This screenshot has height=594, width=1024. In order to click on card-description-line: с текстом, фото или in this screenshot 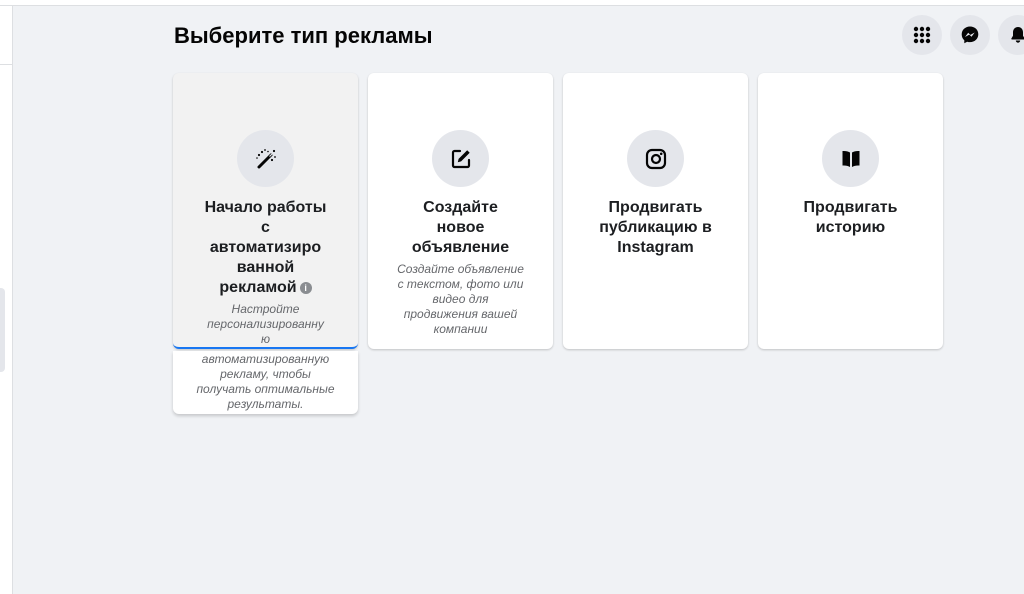, I will do `click(460, 284)`.